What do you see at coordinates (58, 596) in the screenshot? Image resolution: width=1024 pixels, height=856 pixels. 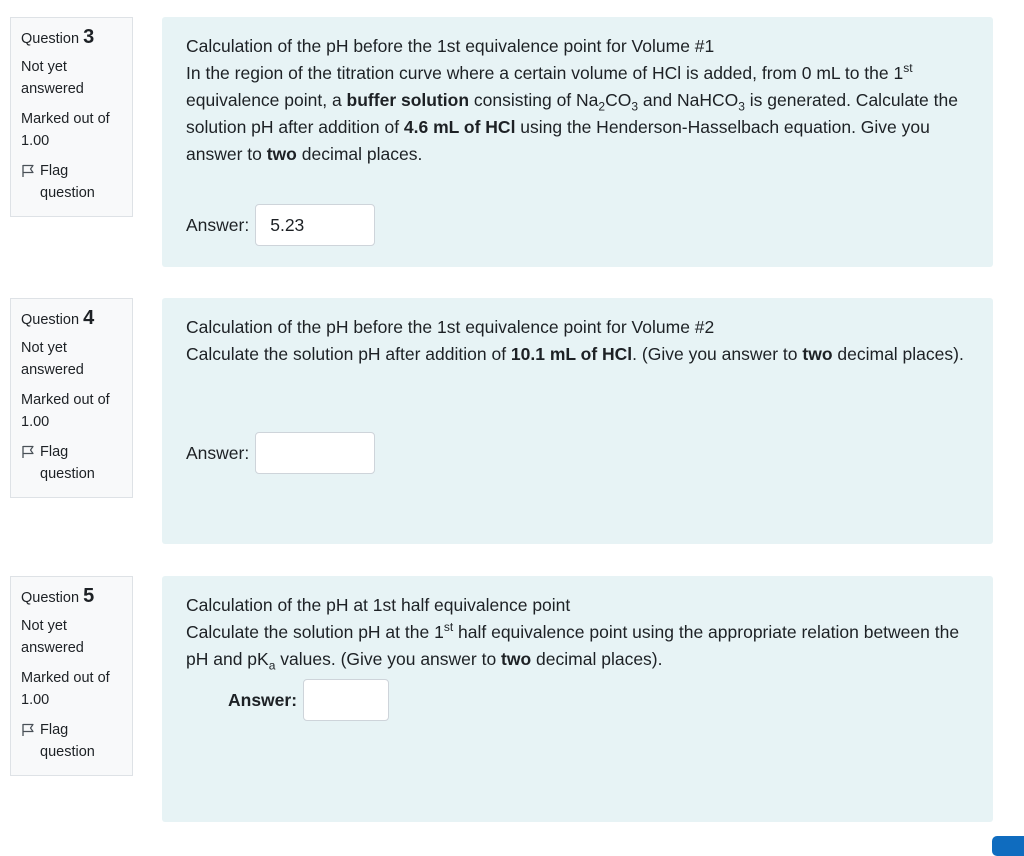 I see `question-number: Question 5` at bounding box center [58, 596].